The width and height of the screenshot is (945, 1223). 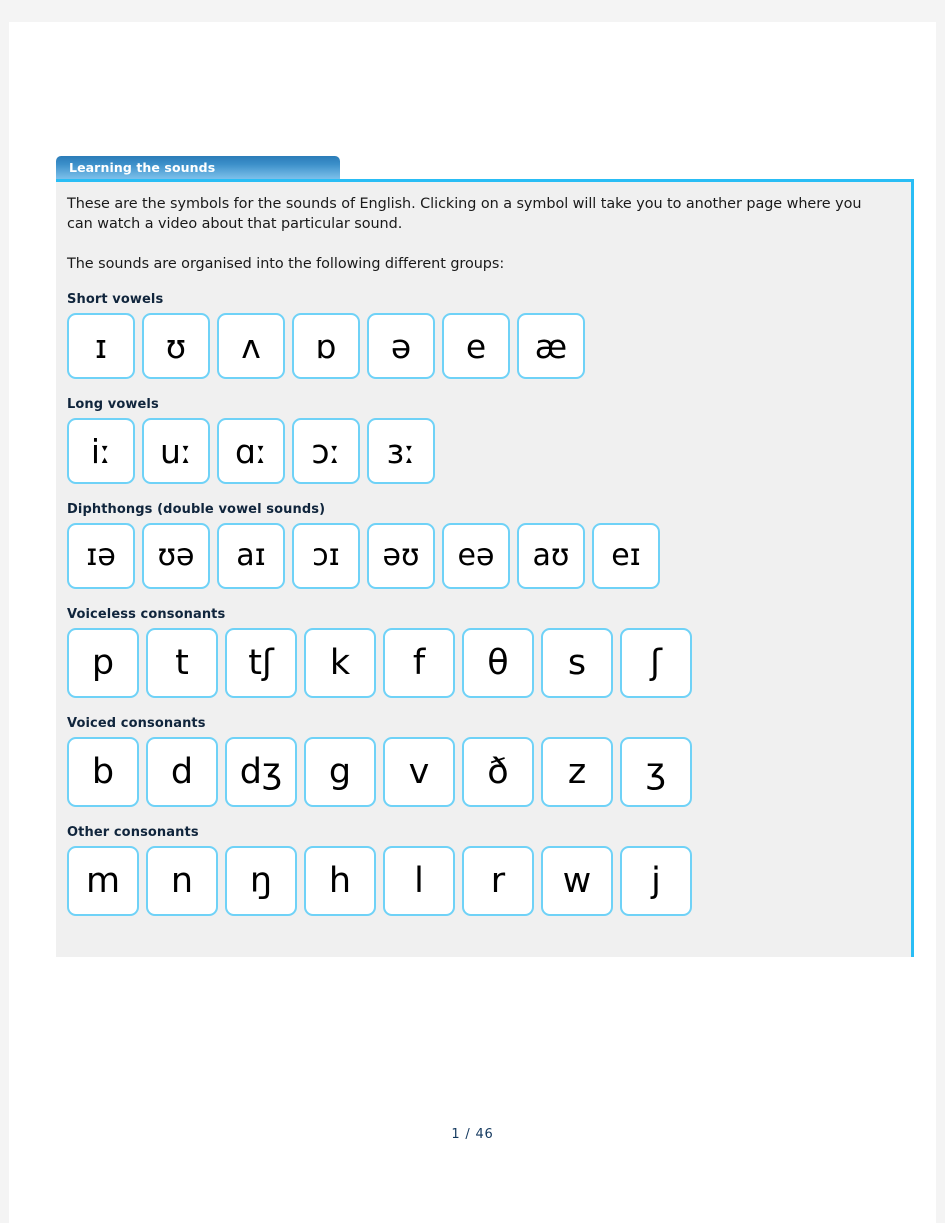 What do you see at coordinates (476, 346) in the screenshot?
I see `phonetic-symbol-button: e` at bounding box center [476, 346].